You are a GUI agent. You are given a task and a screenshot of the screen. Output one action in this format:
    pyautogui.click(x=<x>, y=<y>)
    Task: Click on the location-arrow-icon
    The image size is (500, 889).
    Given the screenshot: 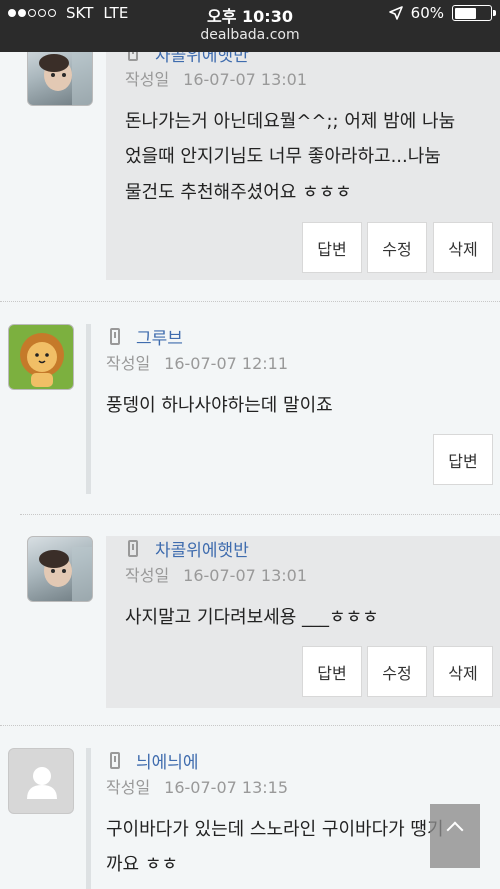 What is the action you would take?
    pyautogui.click(x=395, y=13)
    